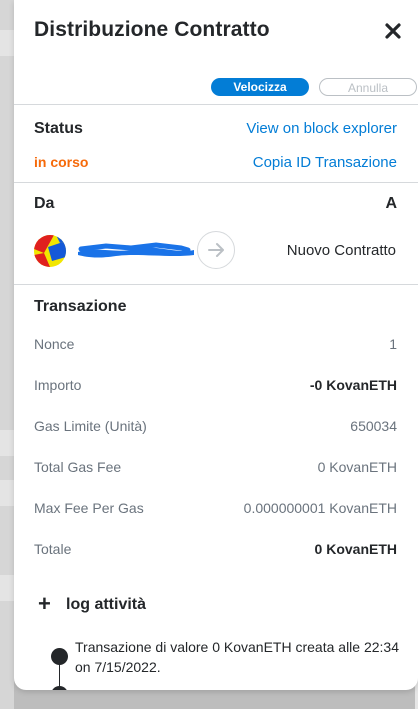 The width and height of the screenshot is (418, 709). Describe the element at coordinates (215, 387) in the screenshot. I see `tx-row-amount: Importo -0 KovanETH` at that location.